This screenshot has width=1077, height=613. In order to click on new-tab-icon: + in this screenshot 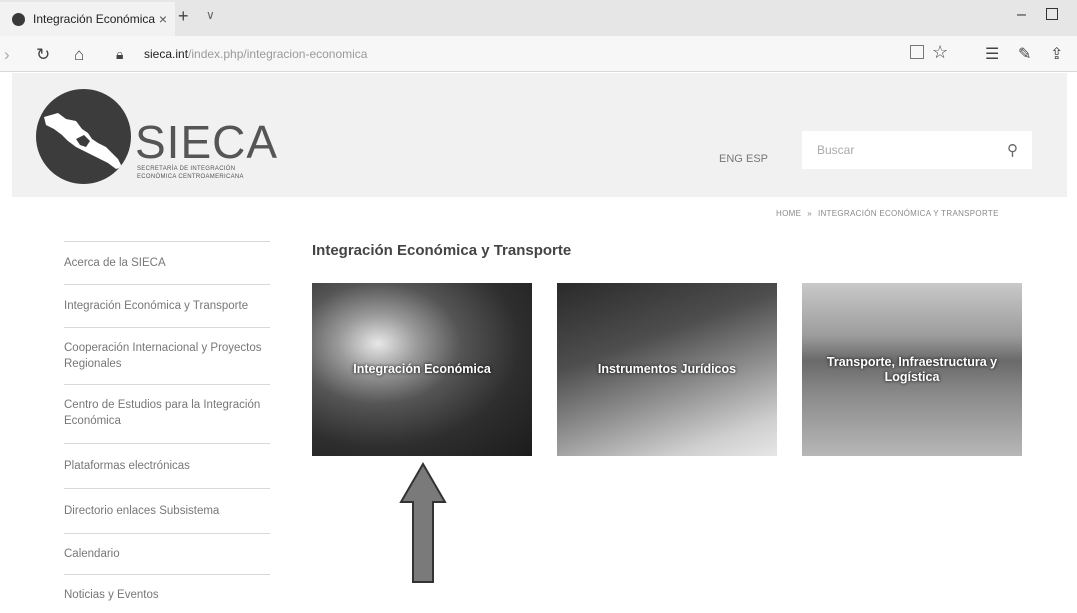, I will do `click(183, 16)`.